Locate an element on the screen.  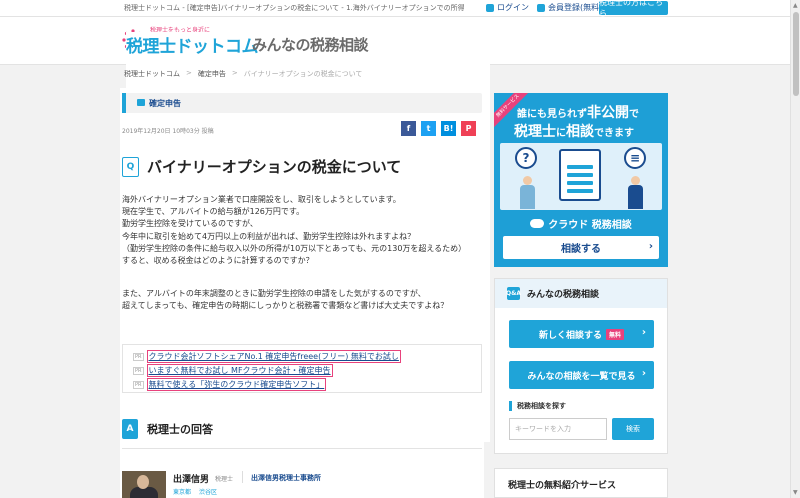
panel-title: 税理士の無料紹介サービス is located at coordinates (562, 486).